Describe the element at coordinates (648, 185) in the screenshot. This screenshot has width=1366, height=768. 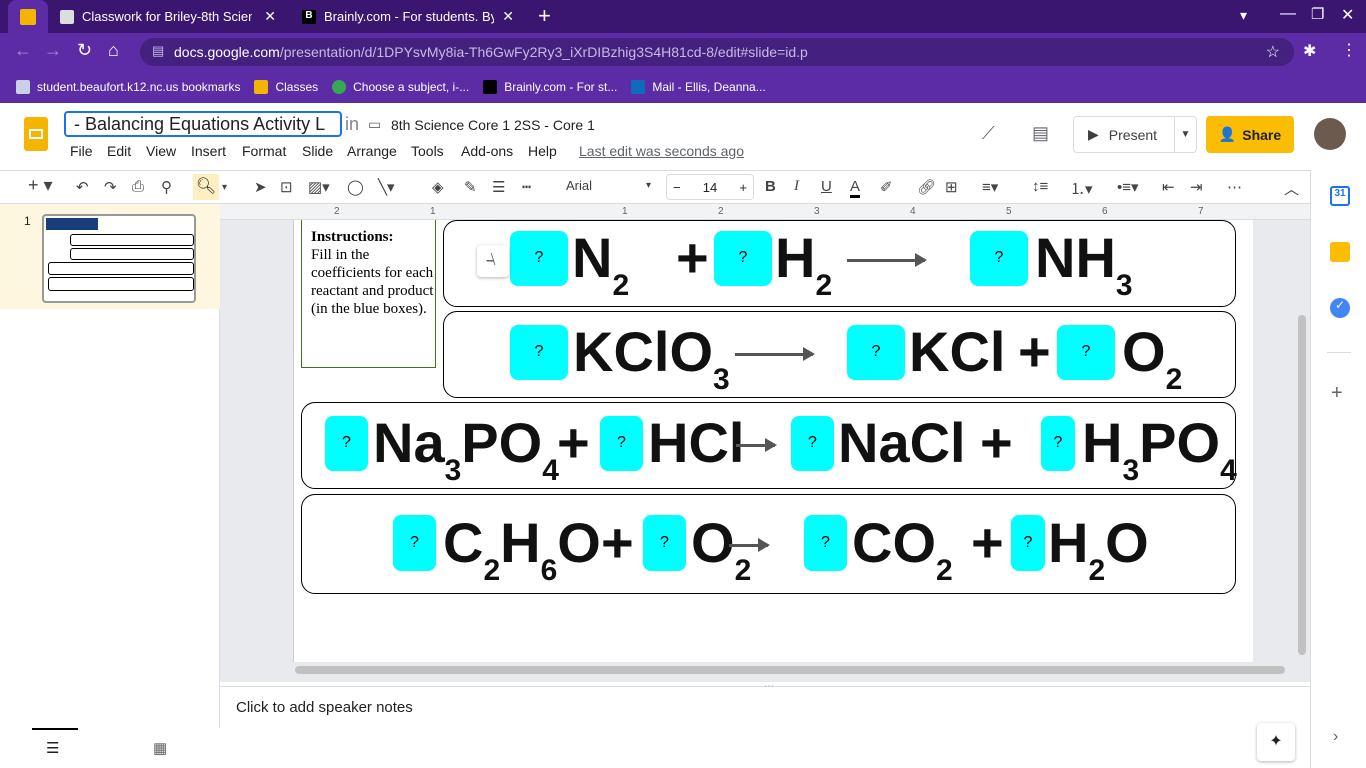
I see `font-dropdown-icon: ▾` at that location.